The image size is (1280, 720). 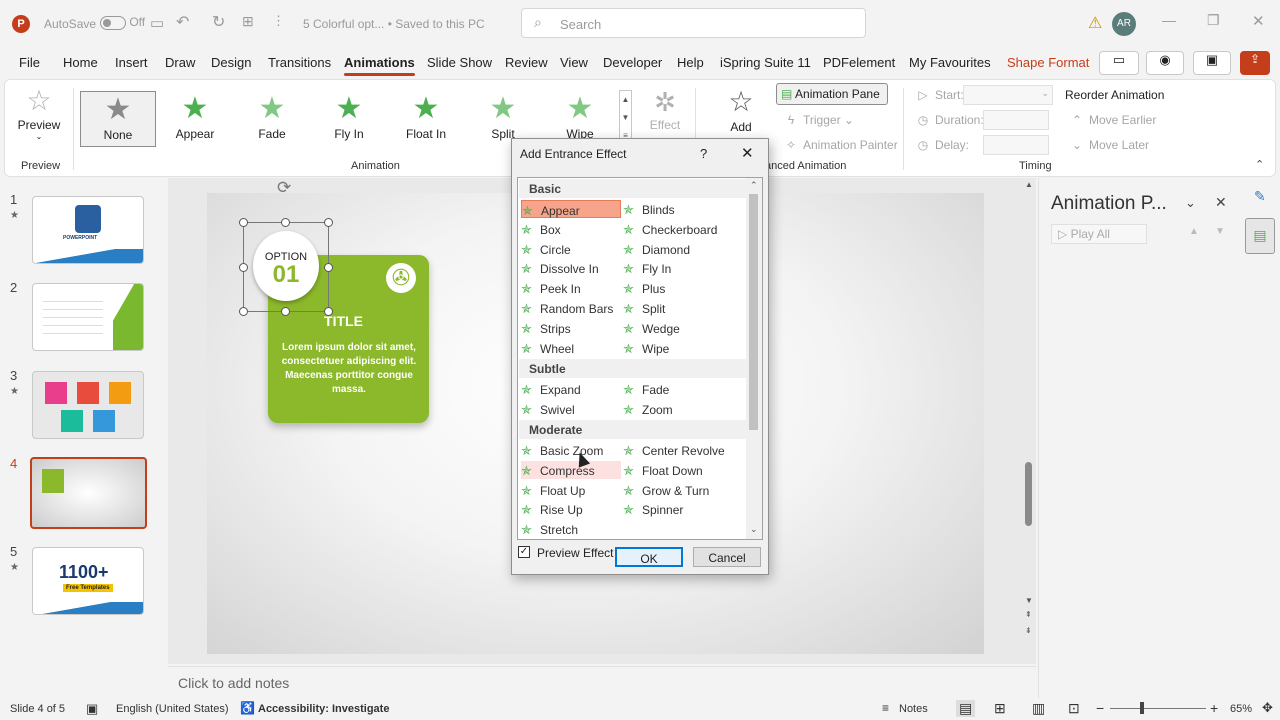 I want to click on close-pane-icon: ✕, so click(x=1221, y=202).